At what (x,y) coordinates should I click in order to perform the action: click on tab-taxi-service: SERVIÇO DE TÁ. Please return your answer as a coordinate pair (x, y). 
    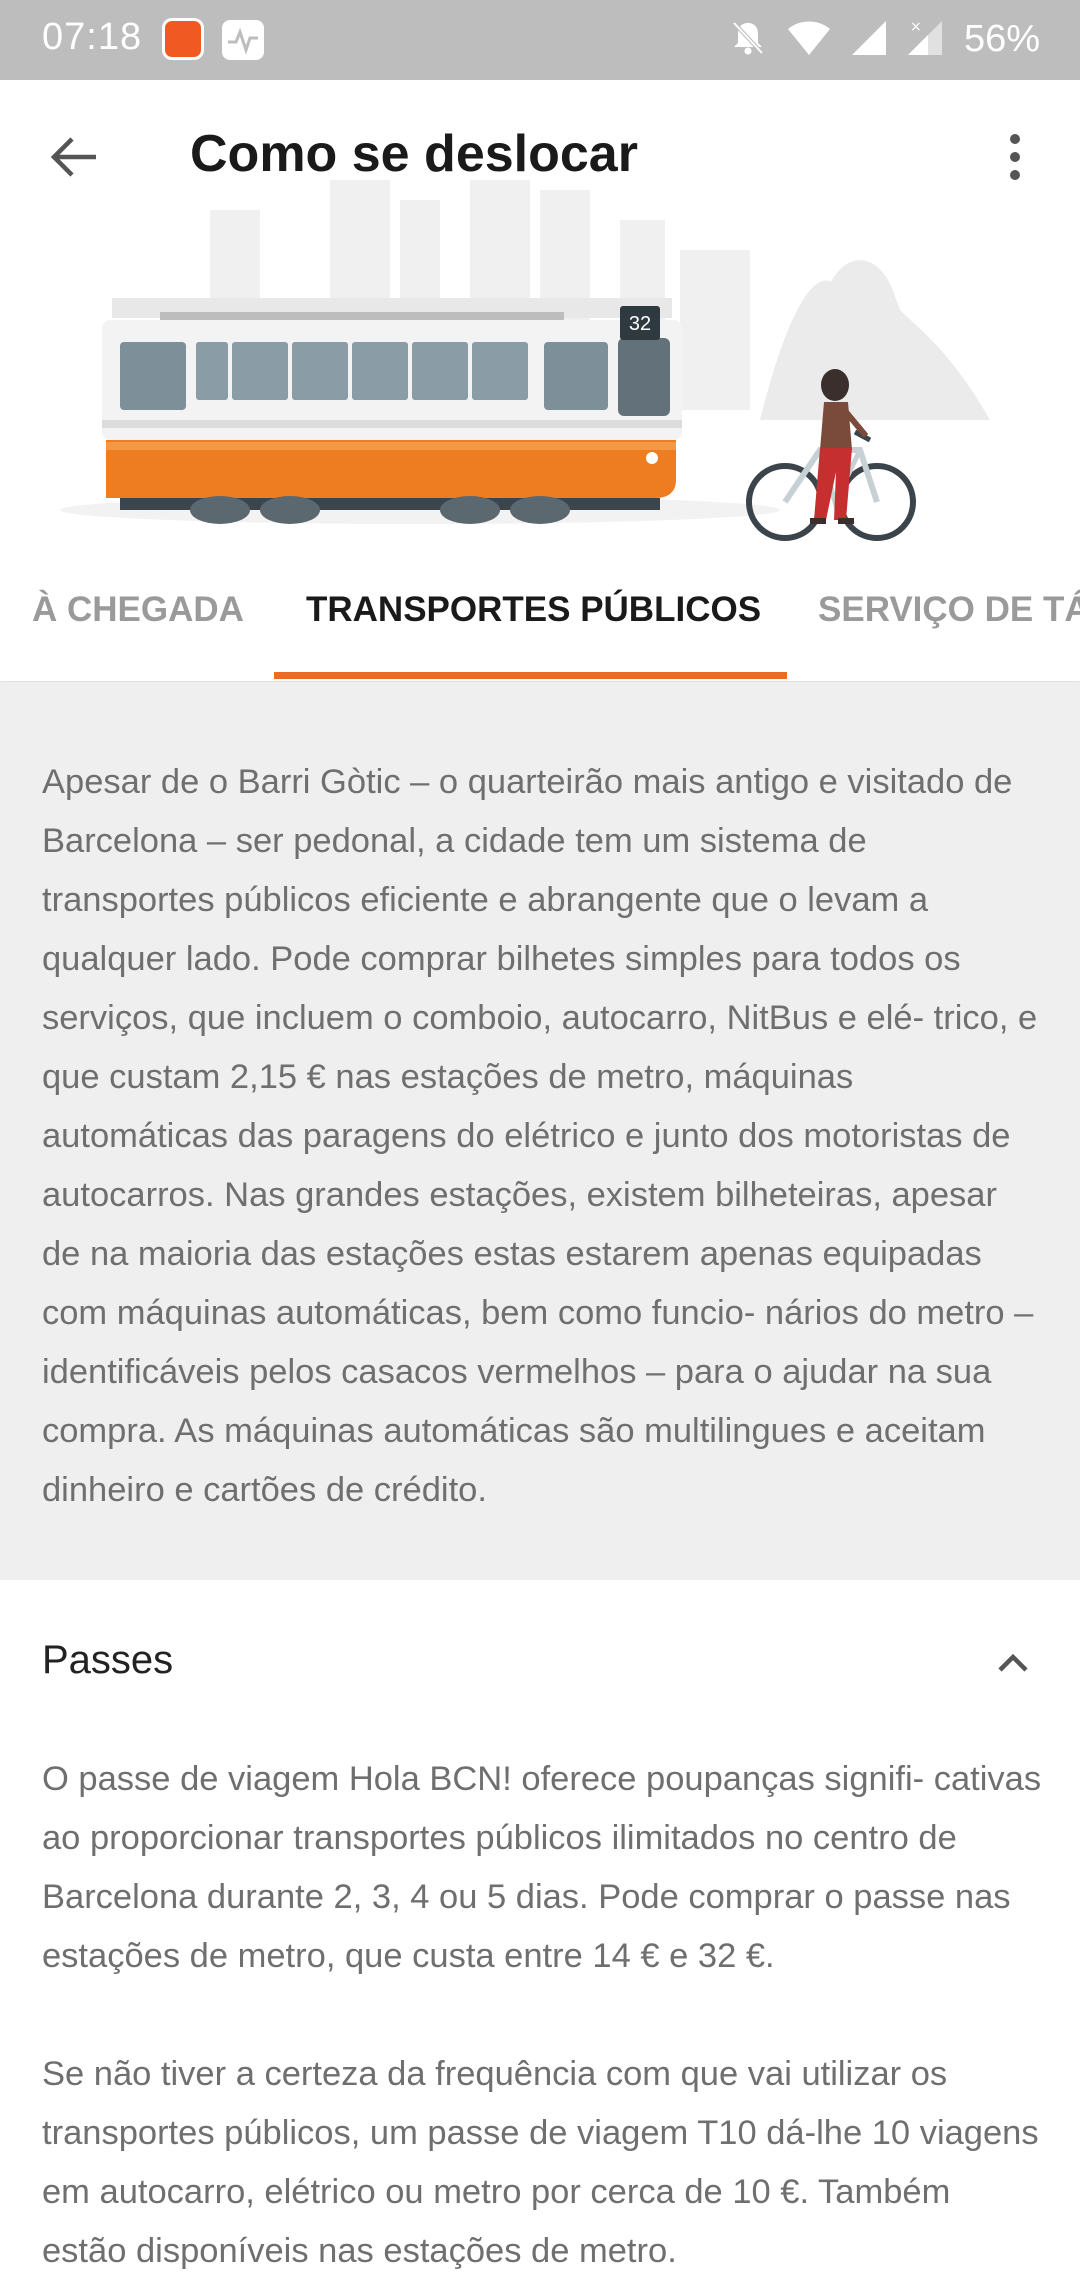
    Looking at the image, I should click on (949, 610).